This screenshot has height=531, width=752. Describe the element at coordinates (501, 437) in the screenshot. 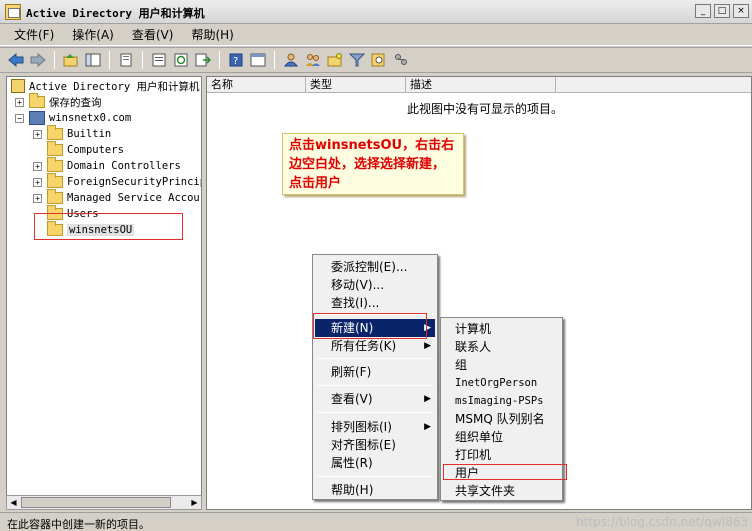

I see `submenu-item-ou: 组织单位` at that location.